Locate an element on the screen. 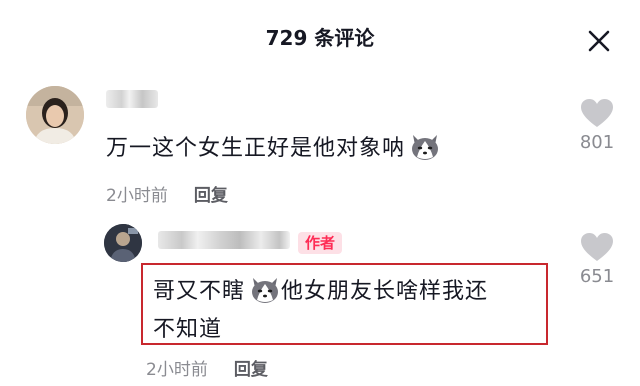 Image resolution: width=640 pixels, height=386 pixels. author-photo-icon is located at coordinates (123, 243).